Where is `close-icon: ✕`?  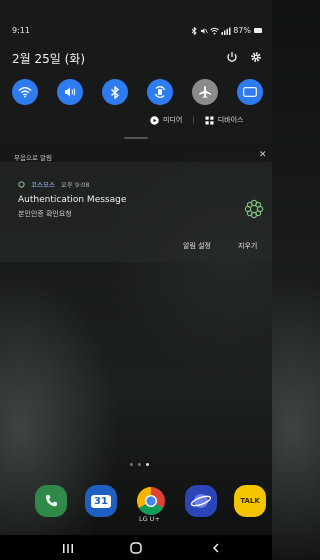
close-icon: ✕ is located at coordinates (263, 155).